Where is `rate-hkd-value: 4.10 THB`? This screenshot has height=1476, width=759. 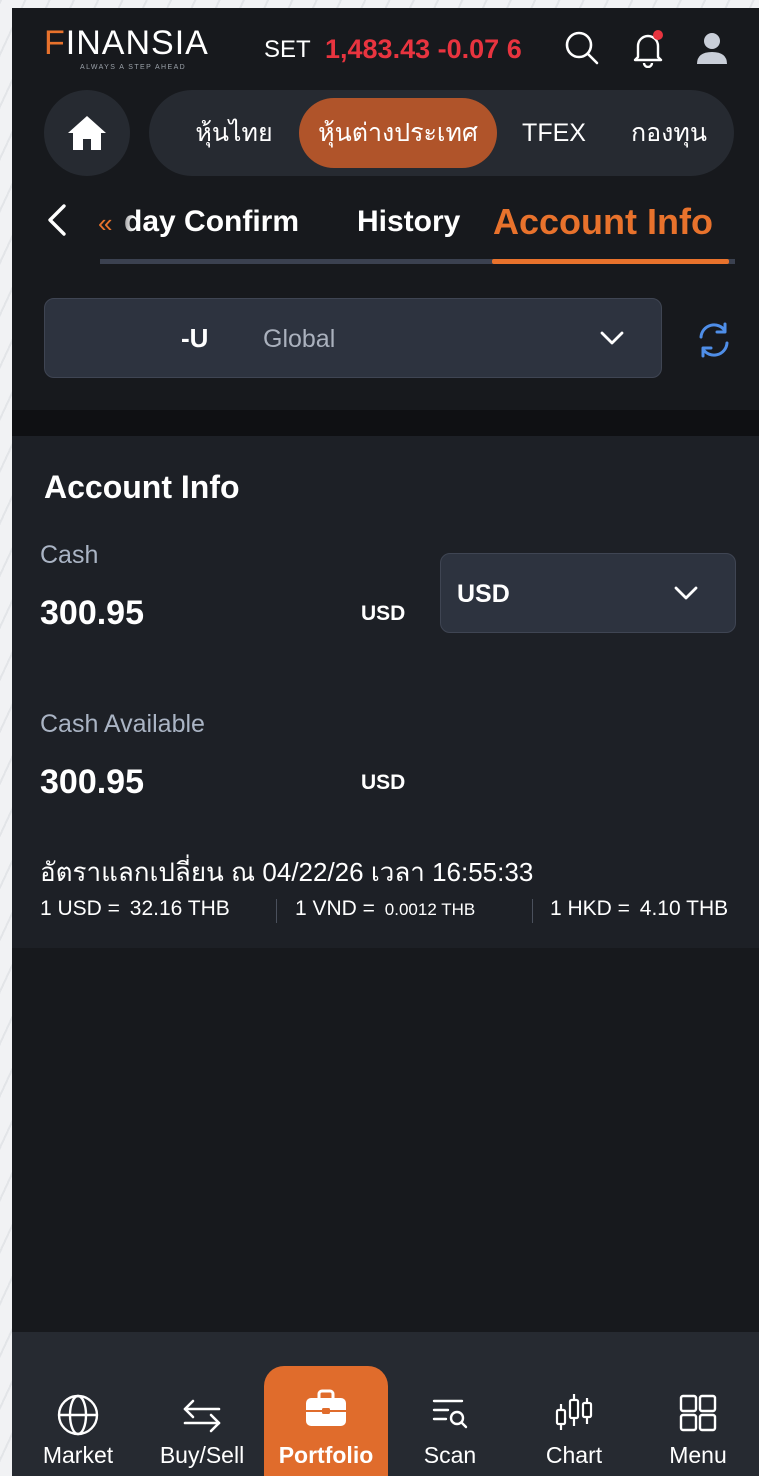 rate-hkd-value: 4.10 THB is located at coordinates (684, 908).